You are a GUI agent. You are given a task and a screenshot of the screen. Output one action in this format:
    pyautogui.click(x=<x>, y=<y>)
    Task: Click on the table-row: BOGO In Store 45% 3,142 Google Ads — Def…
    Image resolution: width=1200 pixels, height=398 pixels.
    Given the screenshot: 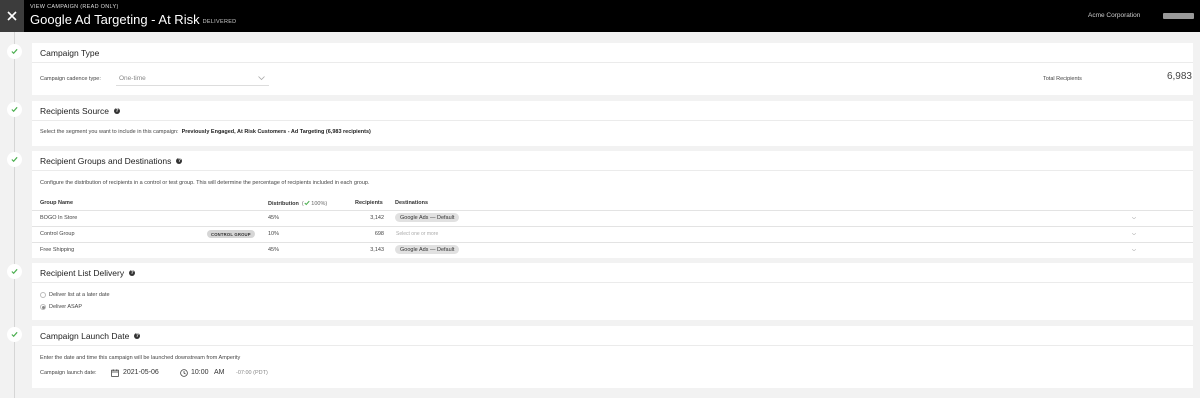 What is the action you would take?
    pyautogui.click(x=612, y=218)
    